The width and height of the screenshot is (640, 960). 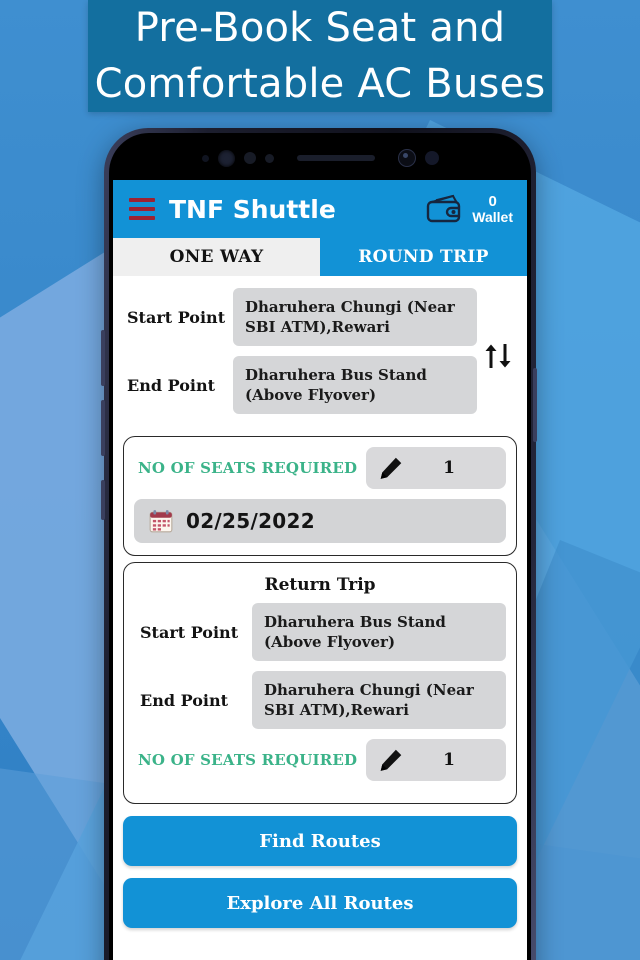 I want to click on onward-start-point-label: Start Point, so click(x=176, y=317).